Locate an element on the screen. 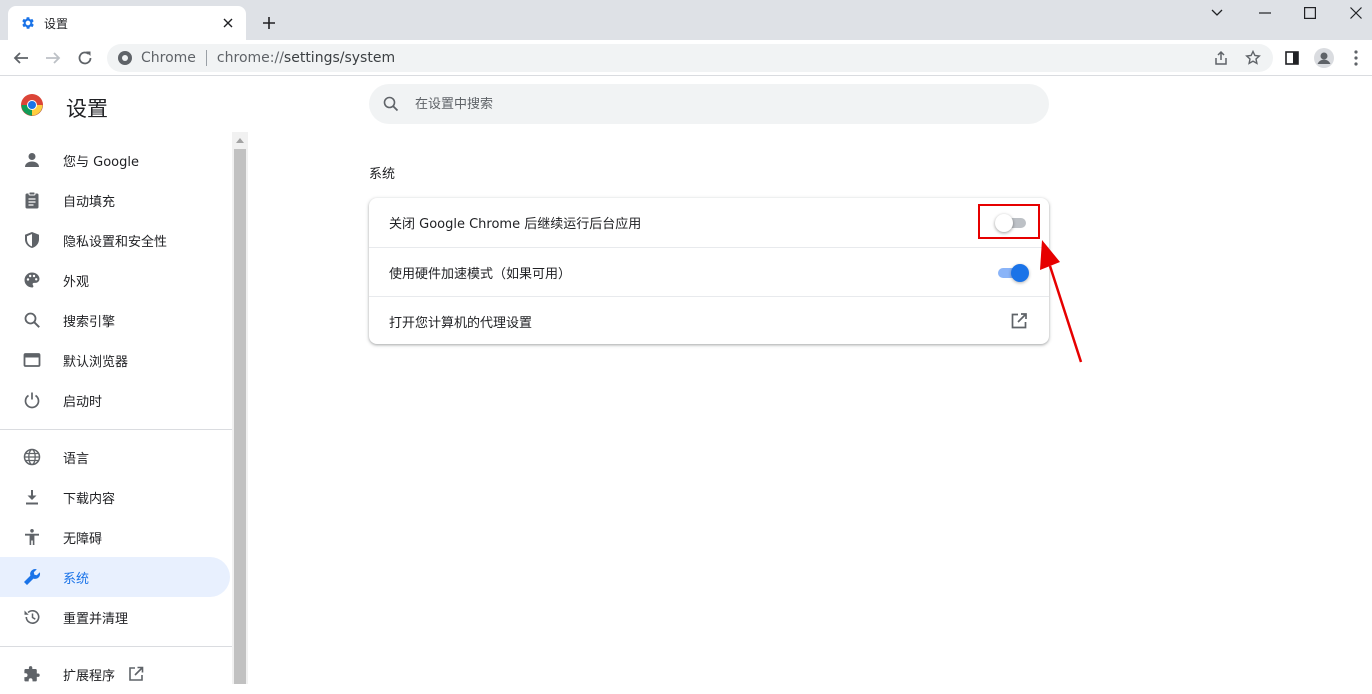 This screenshot has height=694, width=1372. download-icon is located at coordinates (32, 497).